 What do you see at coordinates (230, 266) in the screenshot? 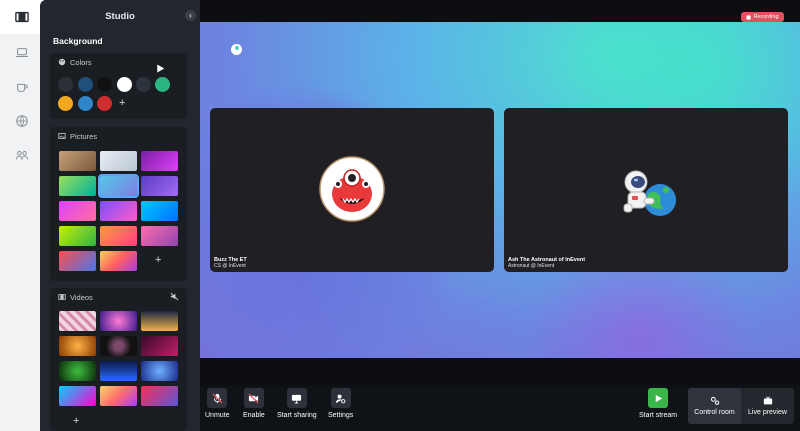
I see `participant-subtitle: CS @ InEvent` at bounding box center [230, 266].